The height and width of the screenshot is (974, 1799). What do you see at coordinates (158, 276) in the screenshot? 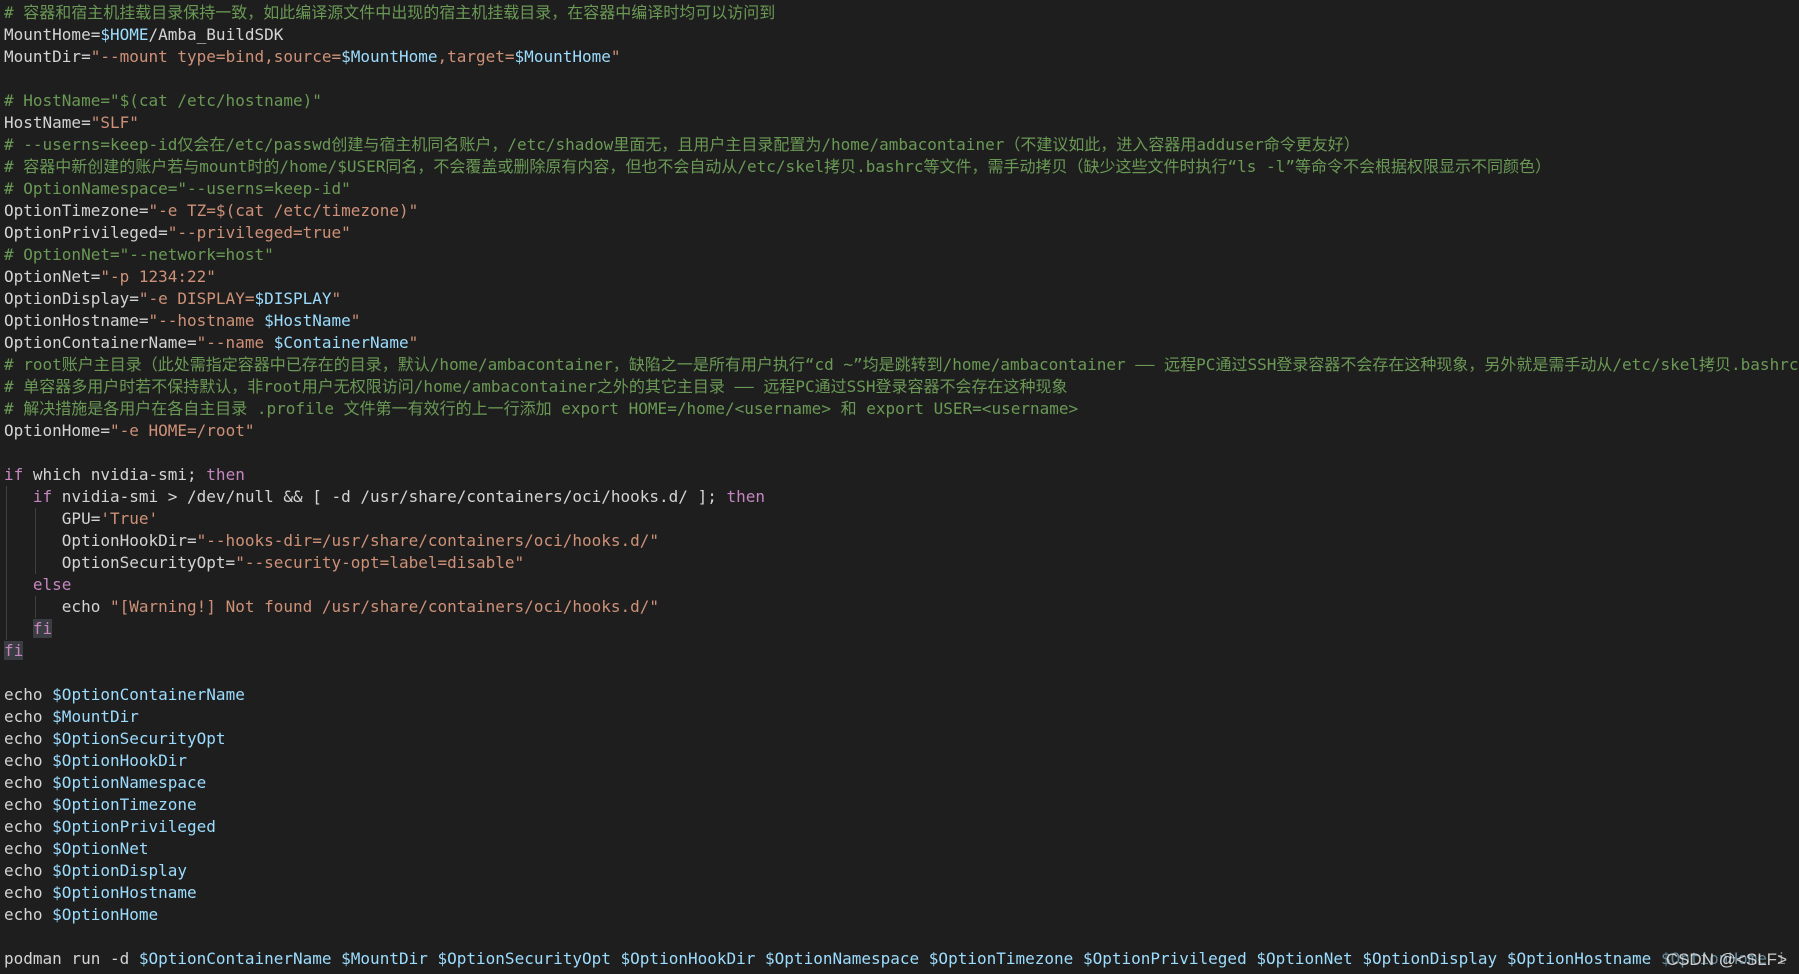
I see `code-token-string: "-p 1234:22"` at bounding box center [158, 276].